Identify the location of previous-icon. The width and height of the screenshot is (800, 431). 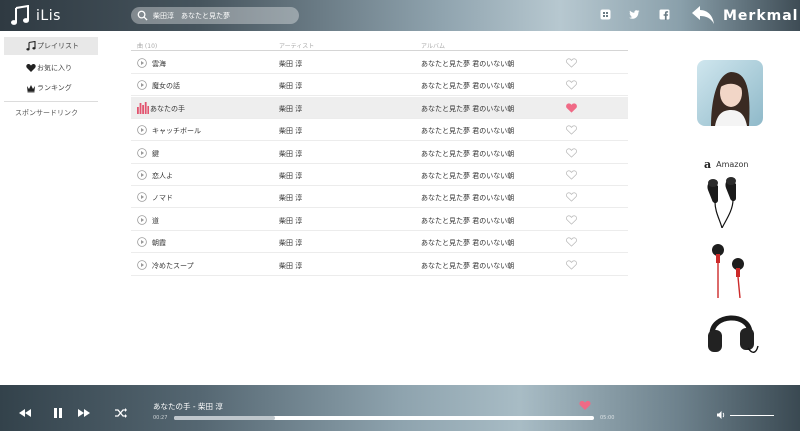
(25, 413).